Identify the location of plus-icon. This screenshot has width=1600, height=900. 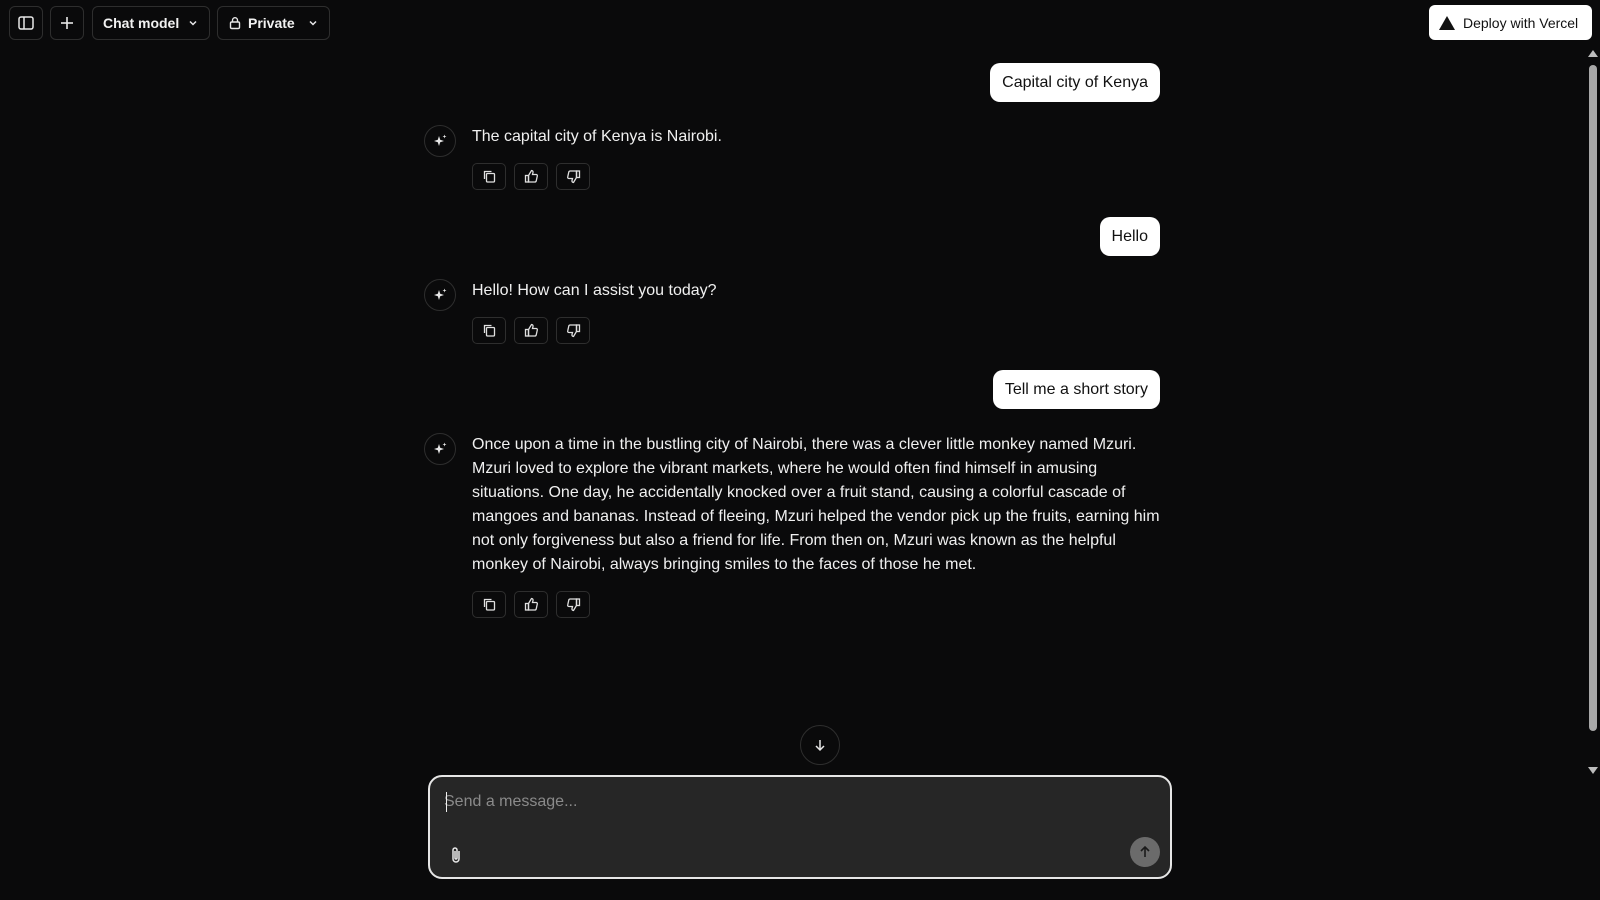
(67, 23).